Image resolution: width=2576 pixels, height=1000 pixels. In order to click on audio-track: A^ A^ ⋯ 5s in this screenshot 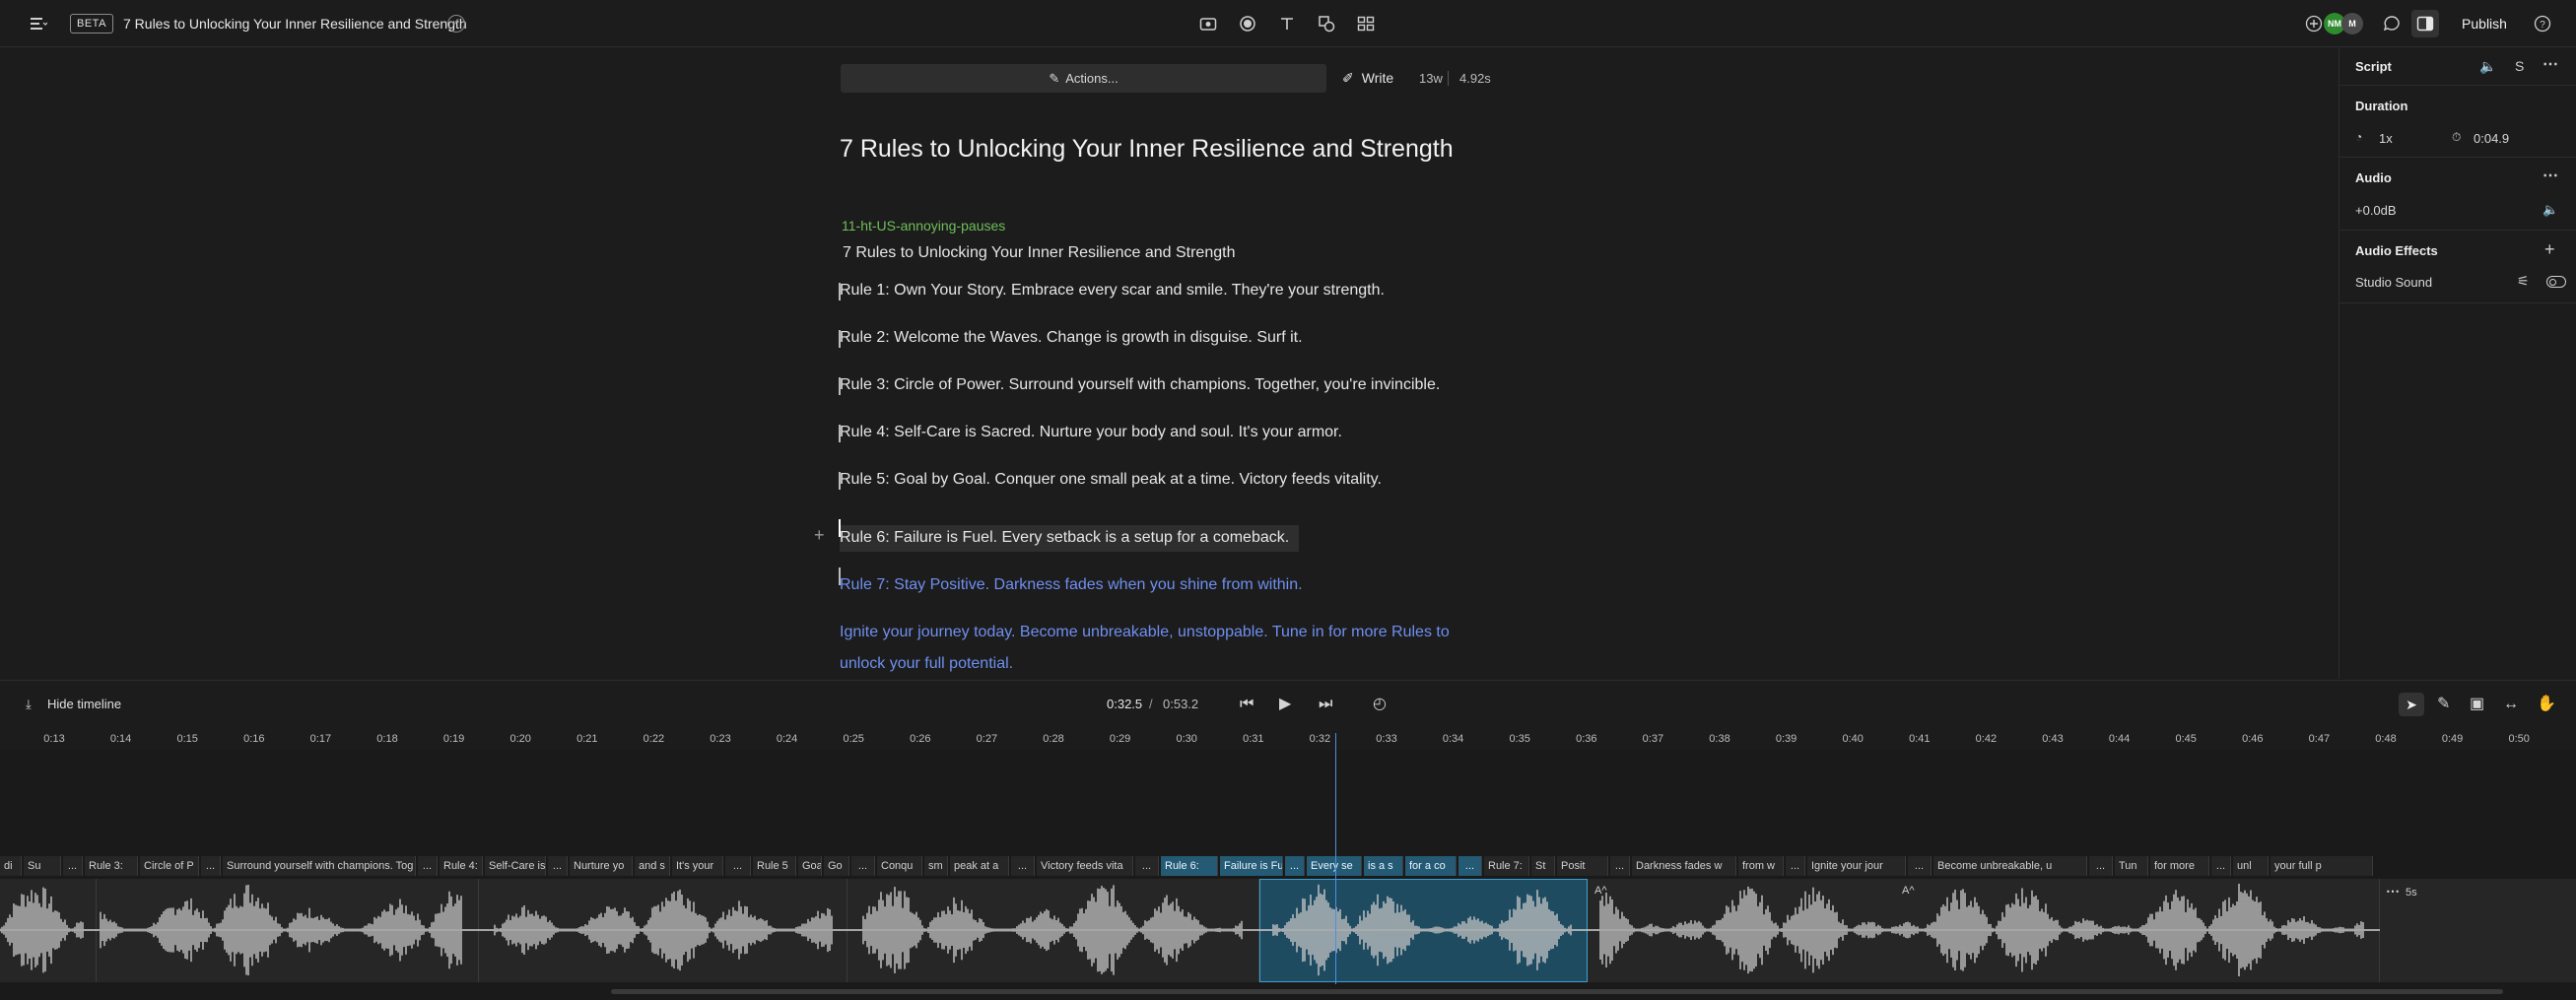, I will do `click(1288, 930)`.